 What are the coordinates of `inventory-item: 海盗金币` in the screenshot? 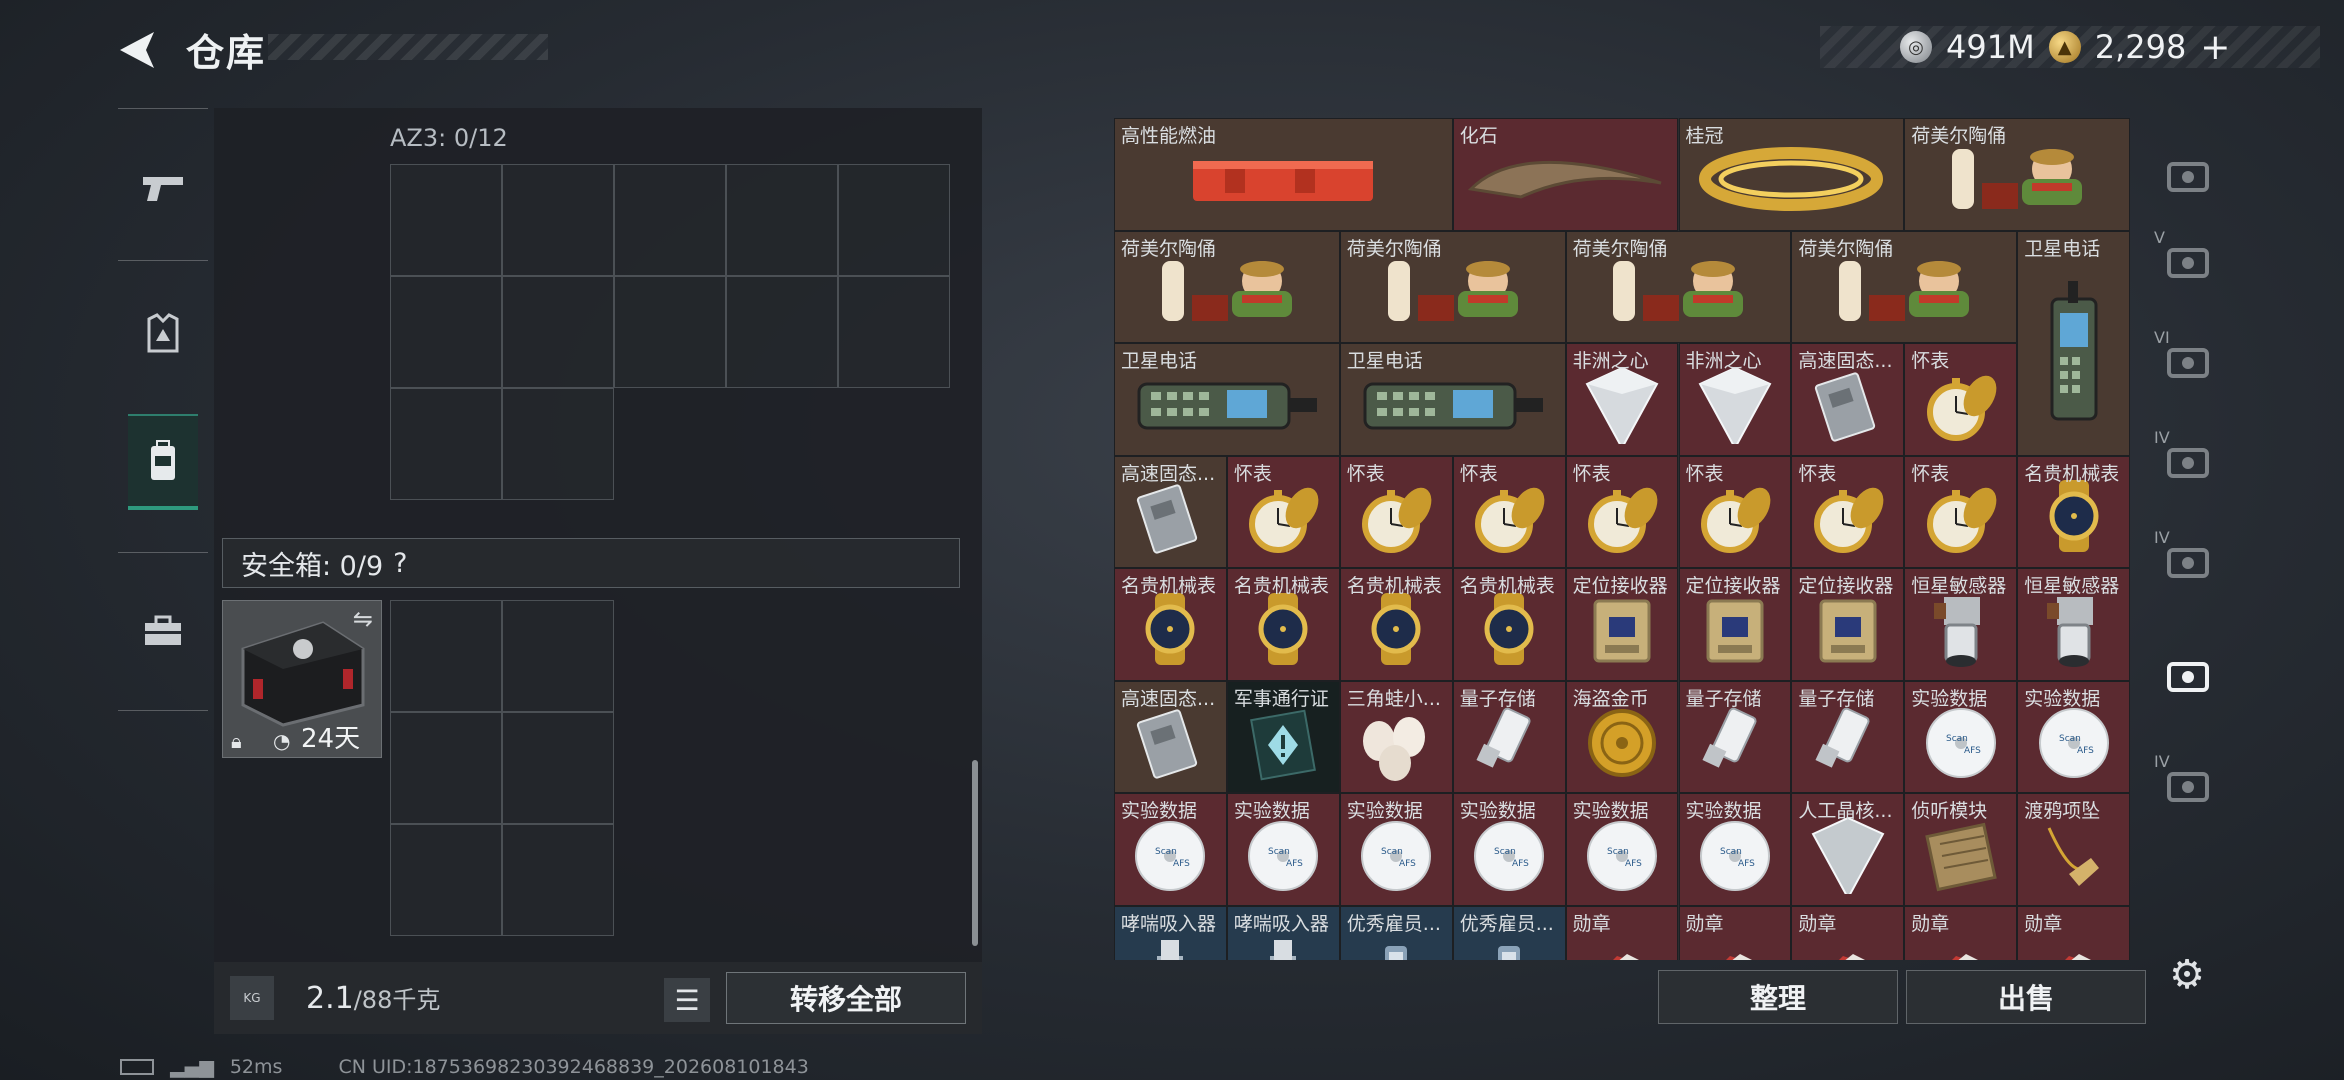 It's located at (1622, 736).